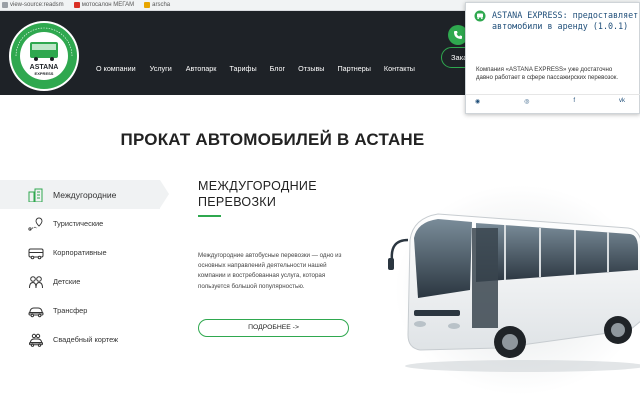 The height and width of the screenshot is (400, 640). I want to click on menu-item-wedding: Свадебный кортеж, so click(80, 339).